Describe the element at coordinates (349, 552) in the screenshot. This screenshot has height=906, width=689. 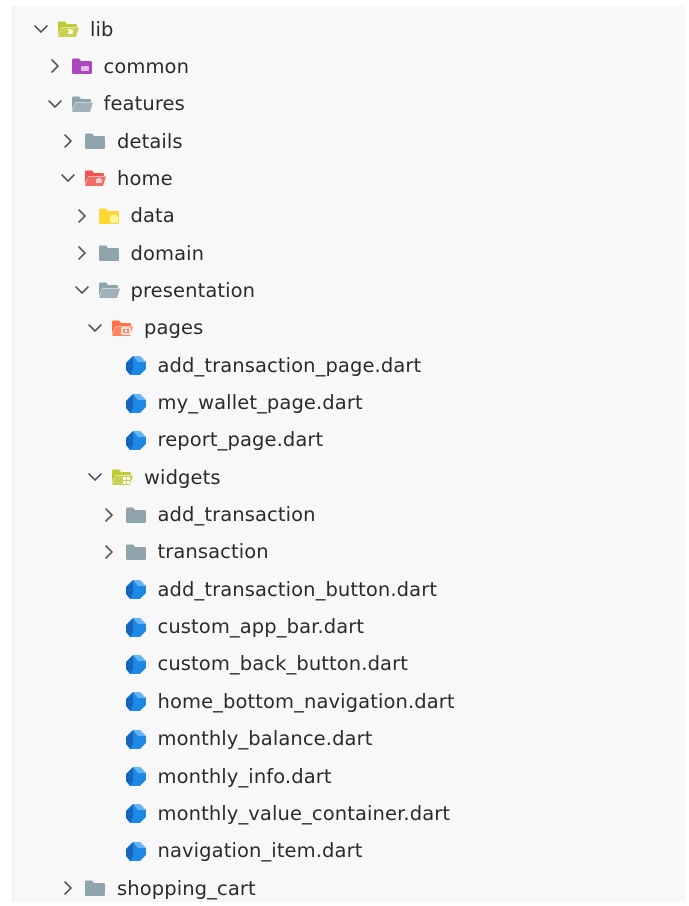
I see `folder-row: transaction` at that location.